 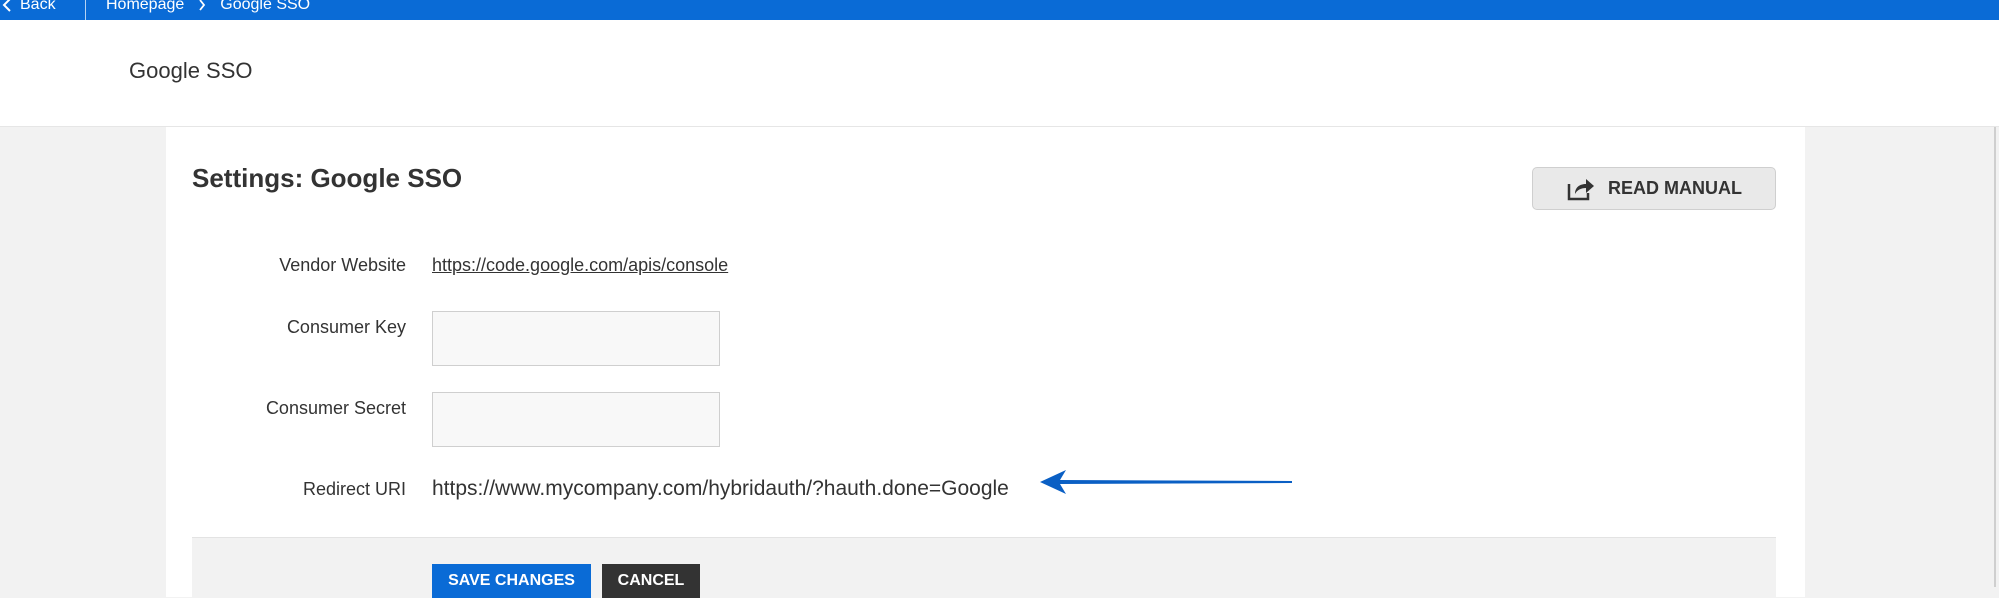 I want to click on form-footer: SAVE CHANGES CANCEL, so click(x=984, y=567).